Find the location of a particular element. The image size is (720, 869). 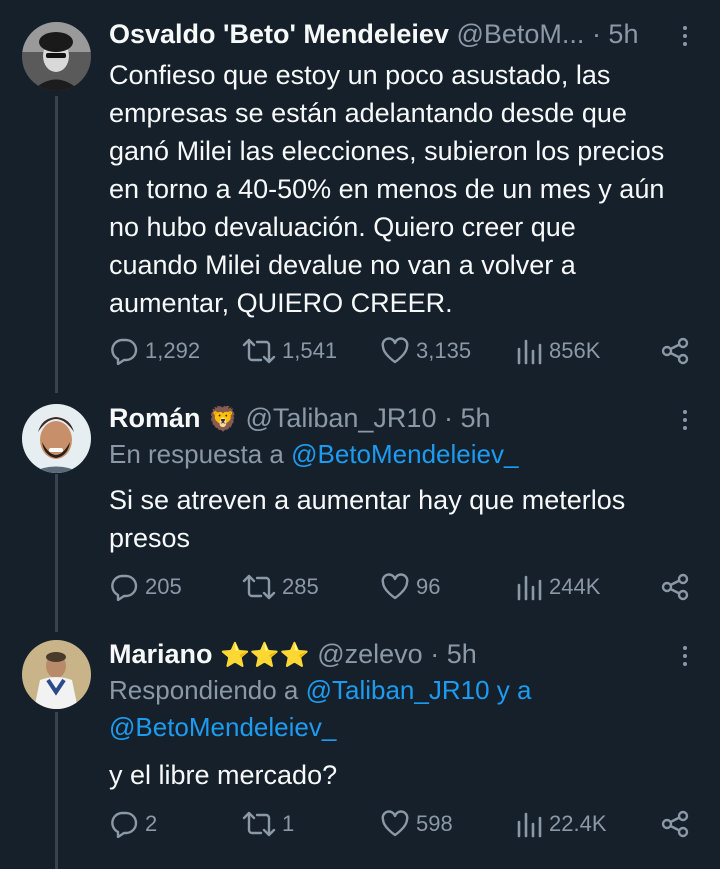

reply-count: 2 is located at coordinates (151, 823).